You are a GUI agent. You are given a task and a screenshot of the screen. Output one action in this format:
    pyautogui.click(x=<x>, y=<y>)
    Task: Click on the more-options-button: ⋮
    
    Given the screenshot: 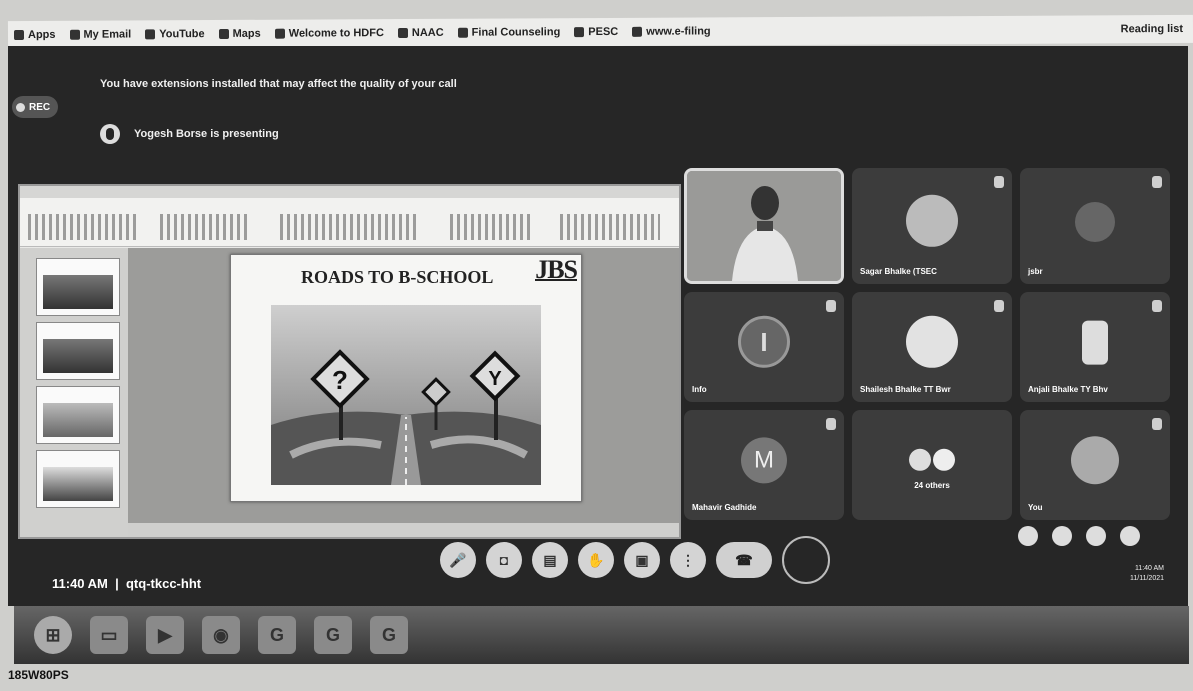 What is the action you would take?
    pyautogui.click(x=688, y=560)
    